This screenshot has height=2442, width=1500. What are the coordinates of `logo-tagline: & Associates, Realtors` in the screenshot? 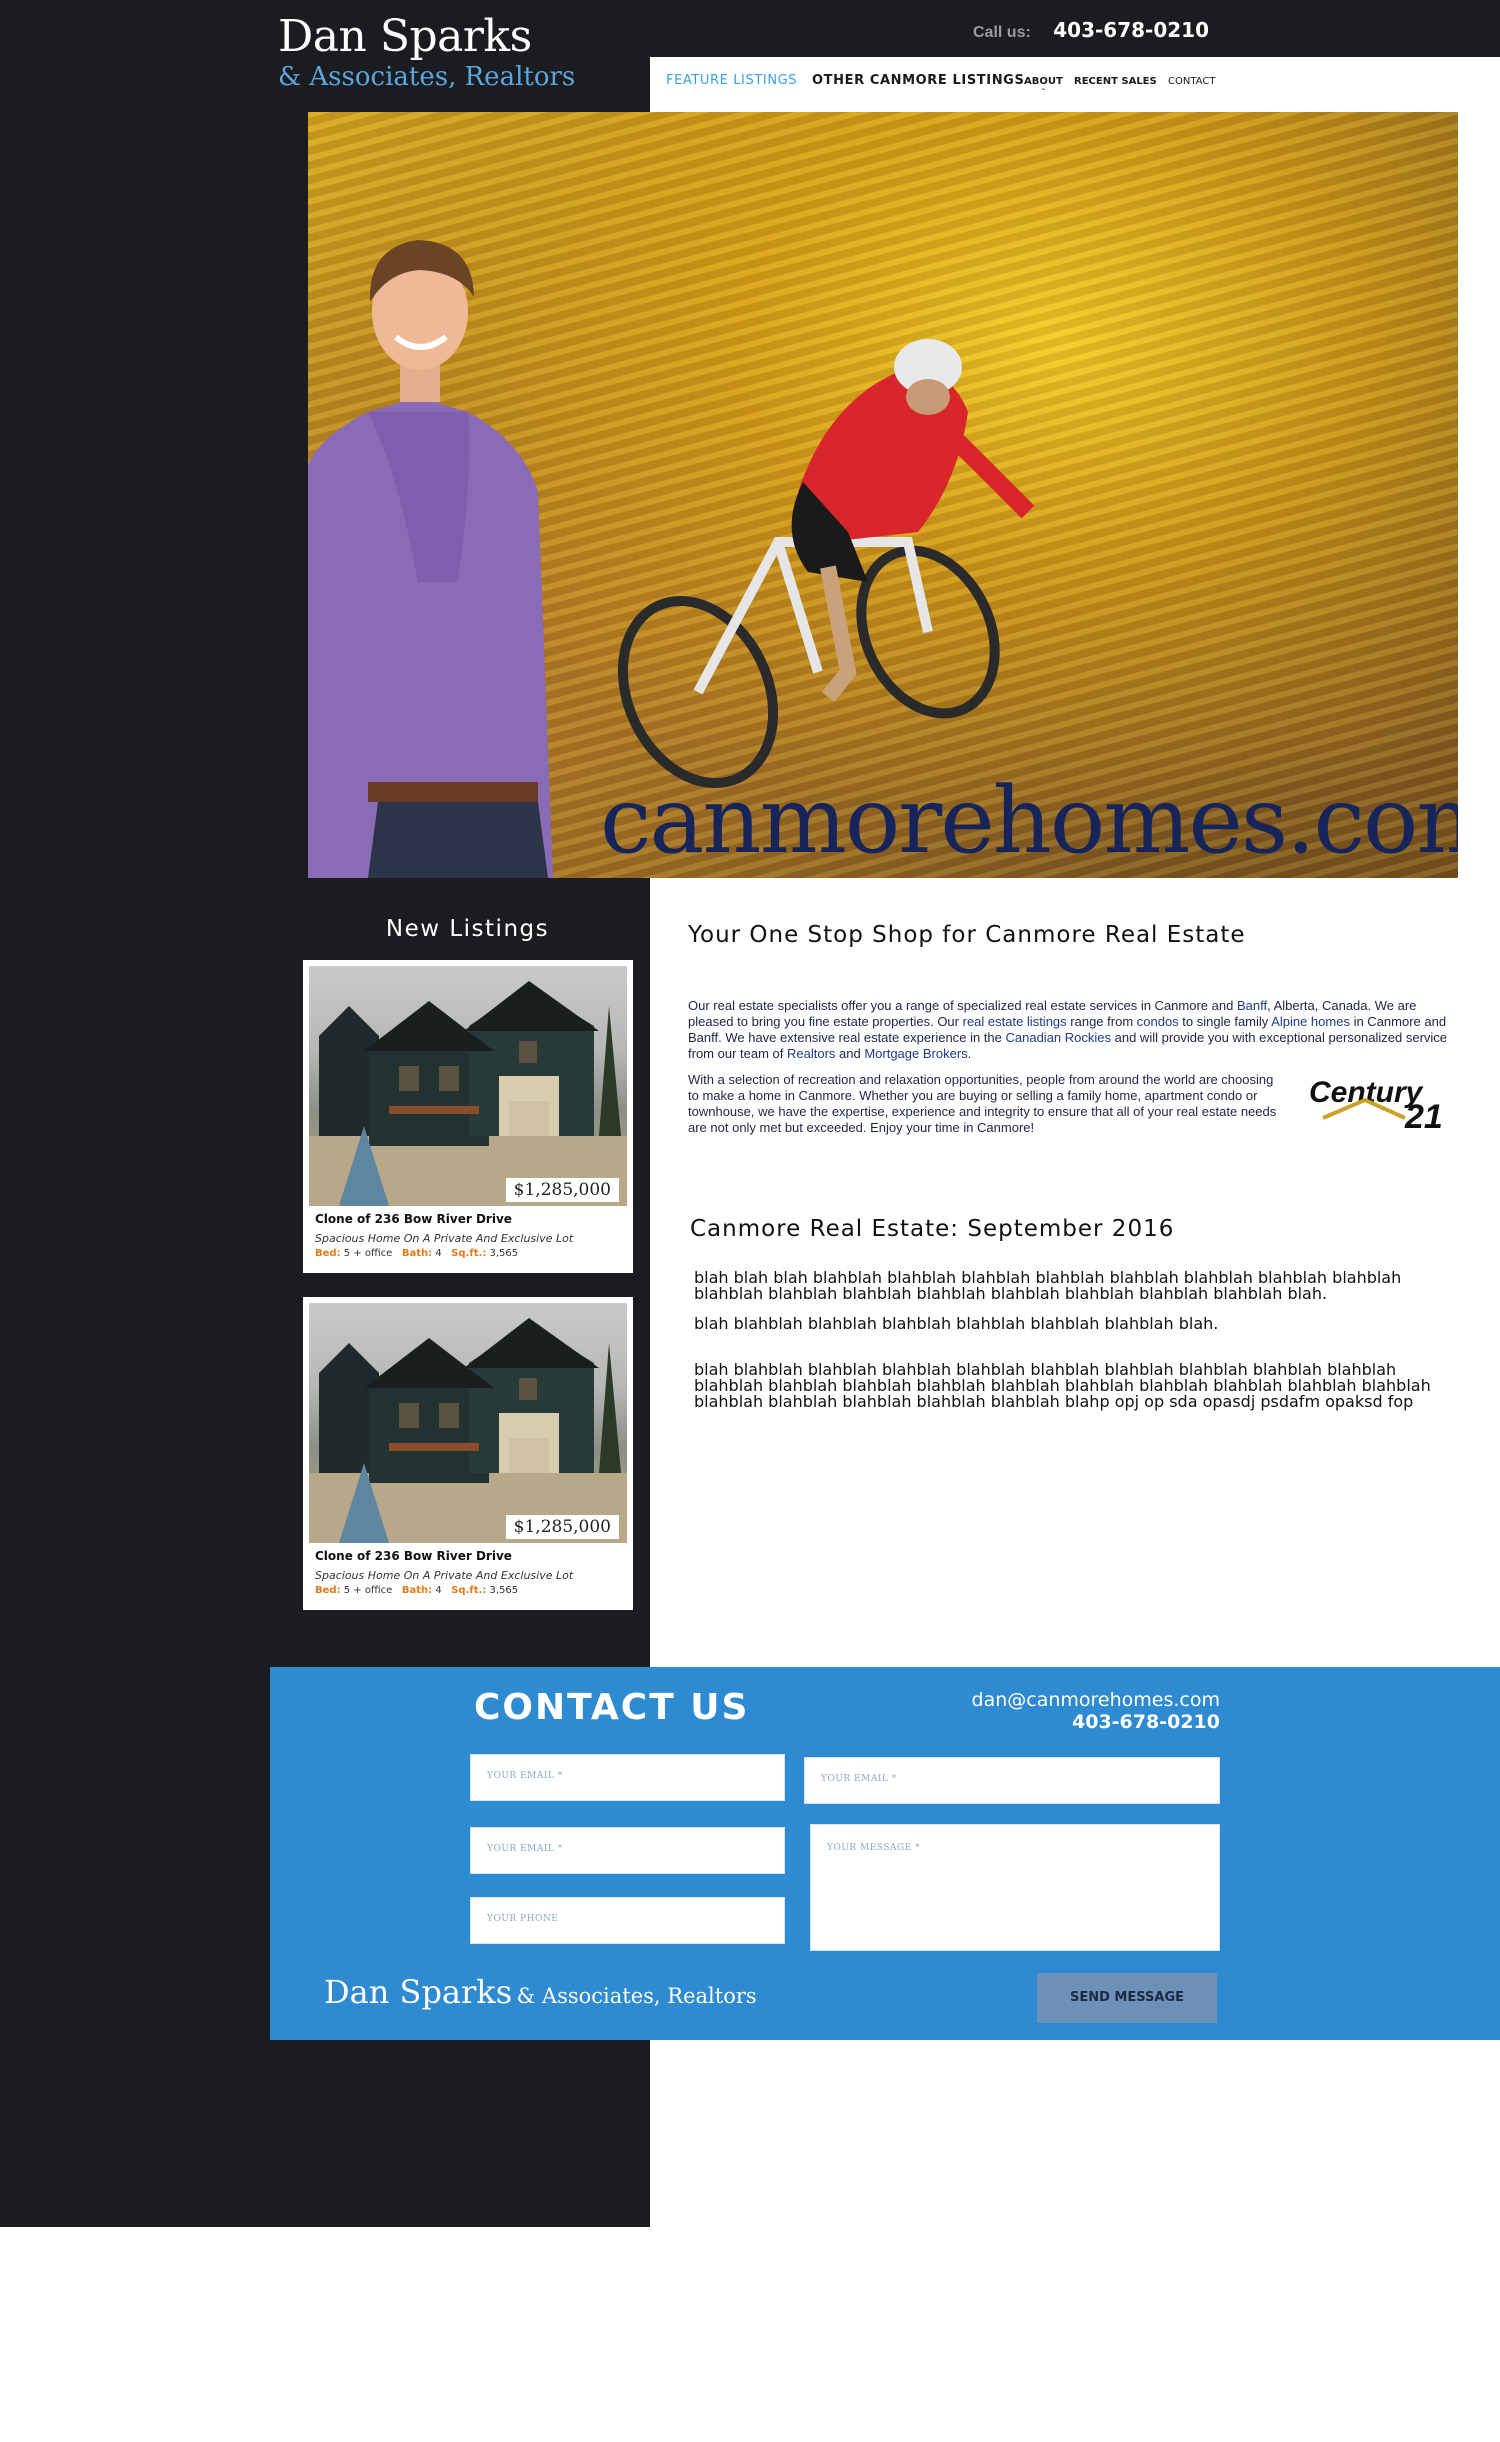 It's located at (427, 77).